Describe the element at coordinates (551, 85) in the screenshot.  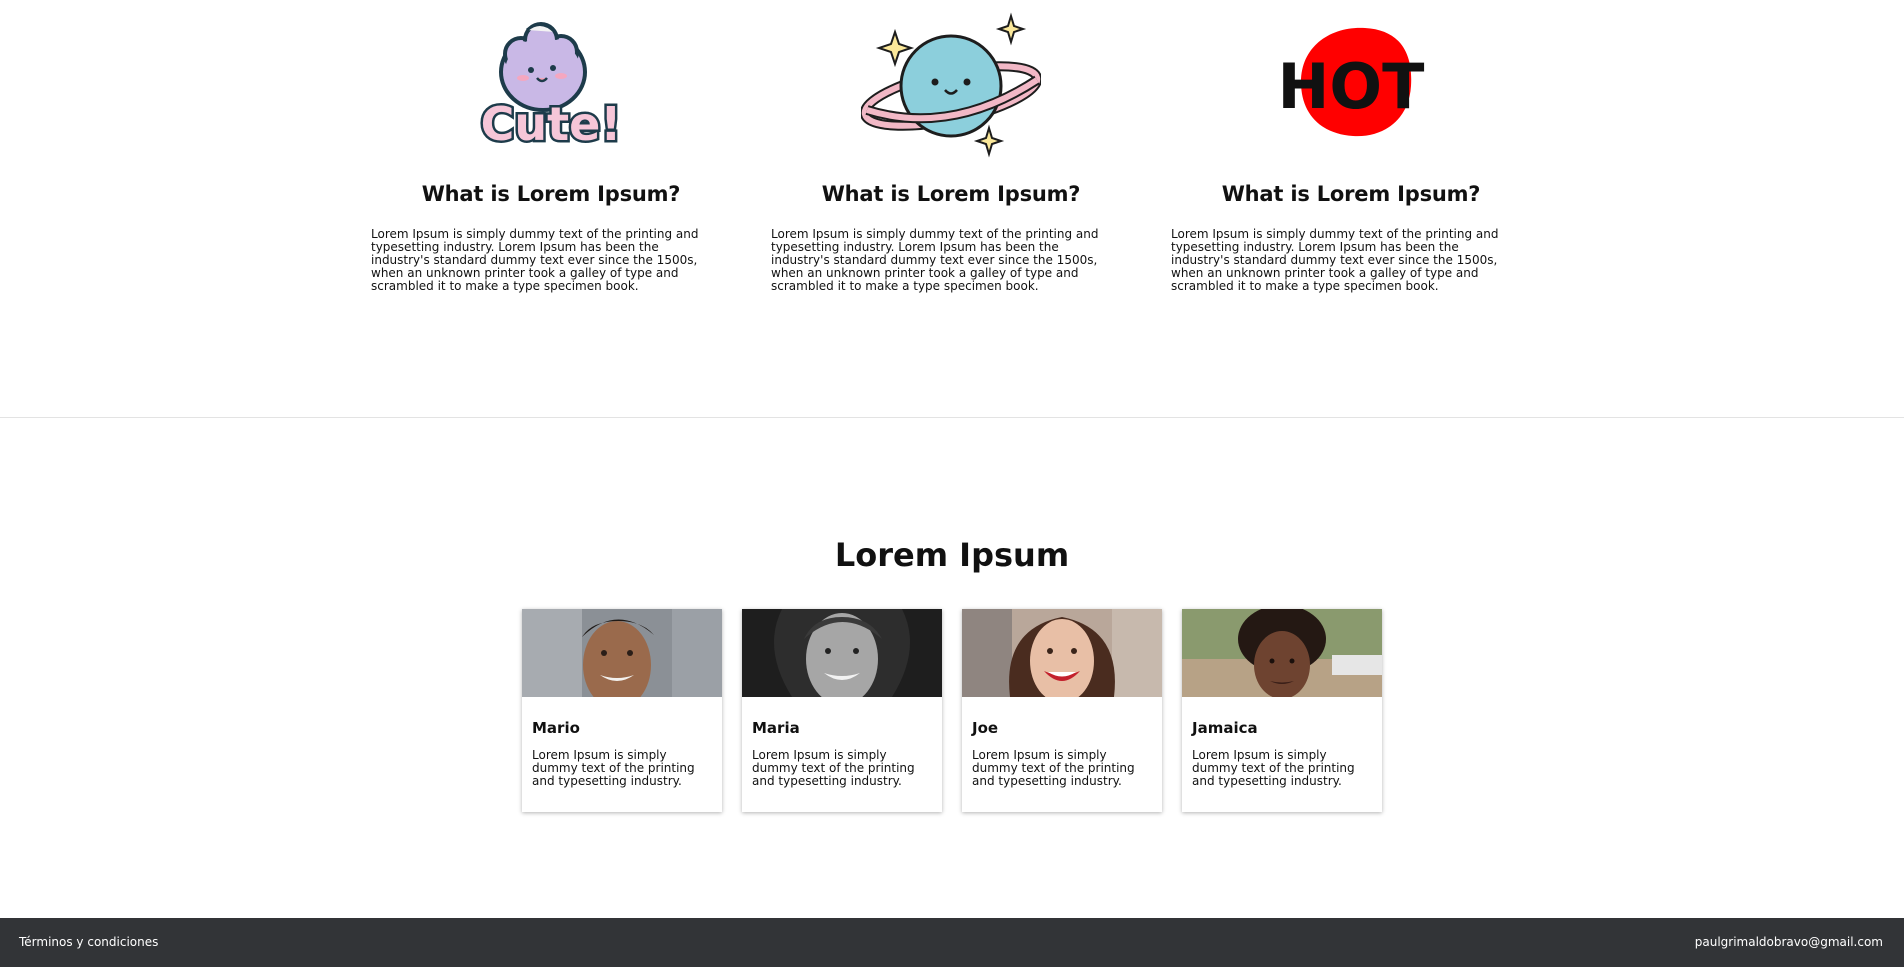
I see `cute-sticker-icon: Cute!` at that location.